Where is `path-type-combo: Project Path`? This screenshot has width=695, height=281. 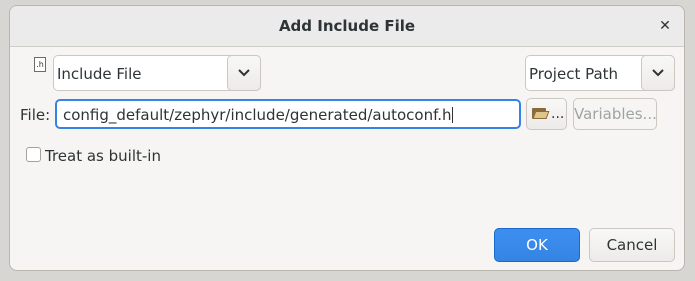 path-type-combo: Project Path is located at coordinates (600, 73).